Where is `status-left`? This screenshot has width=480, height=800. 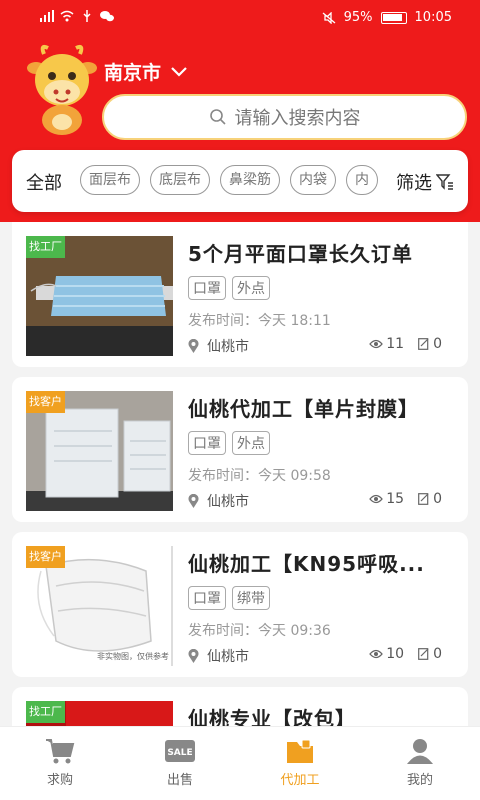 status-left is located at coordinates (77, 16).